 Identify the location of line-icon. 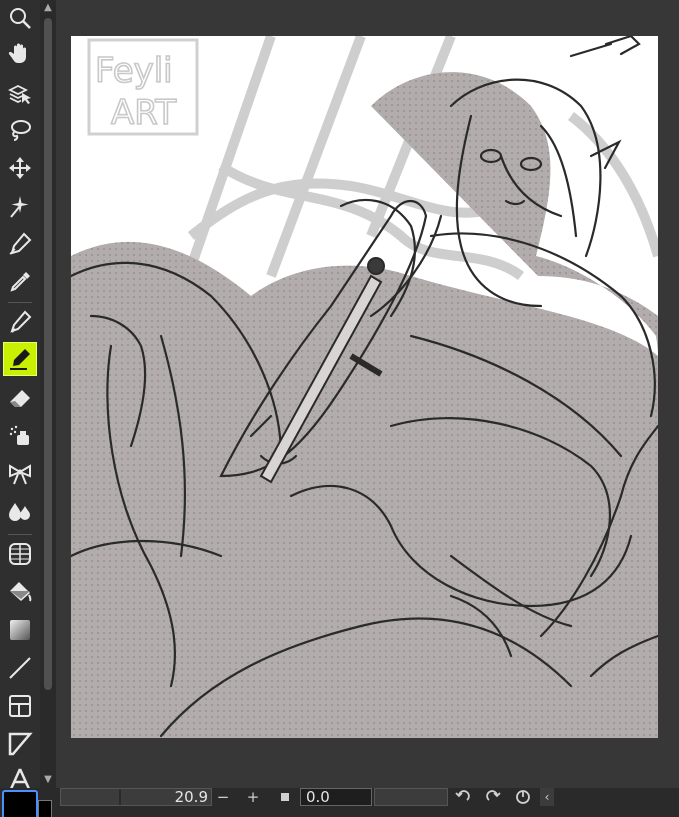
(20, 668).